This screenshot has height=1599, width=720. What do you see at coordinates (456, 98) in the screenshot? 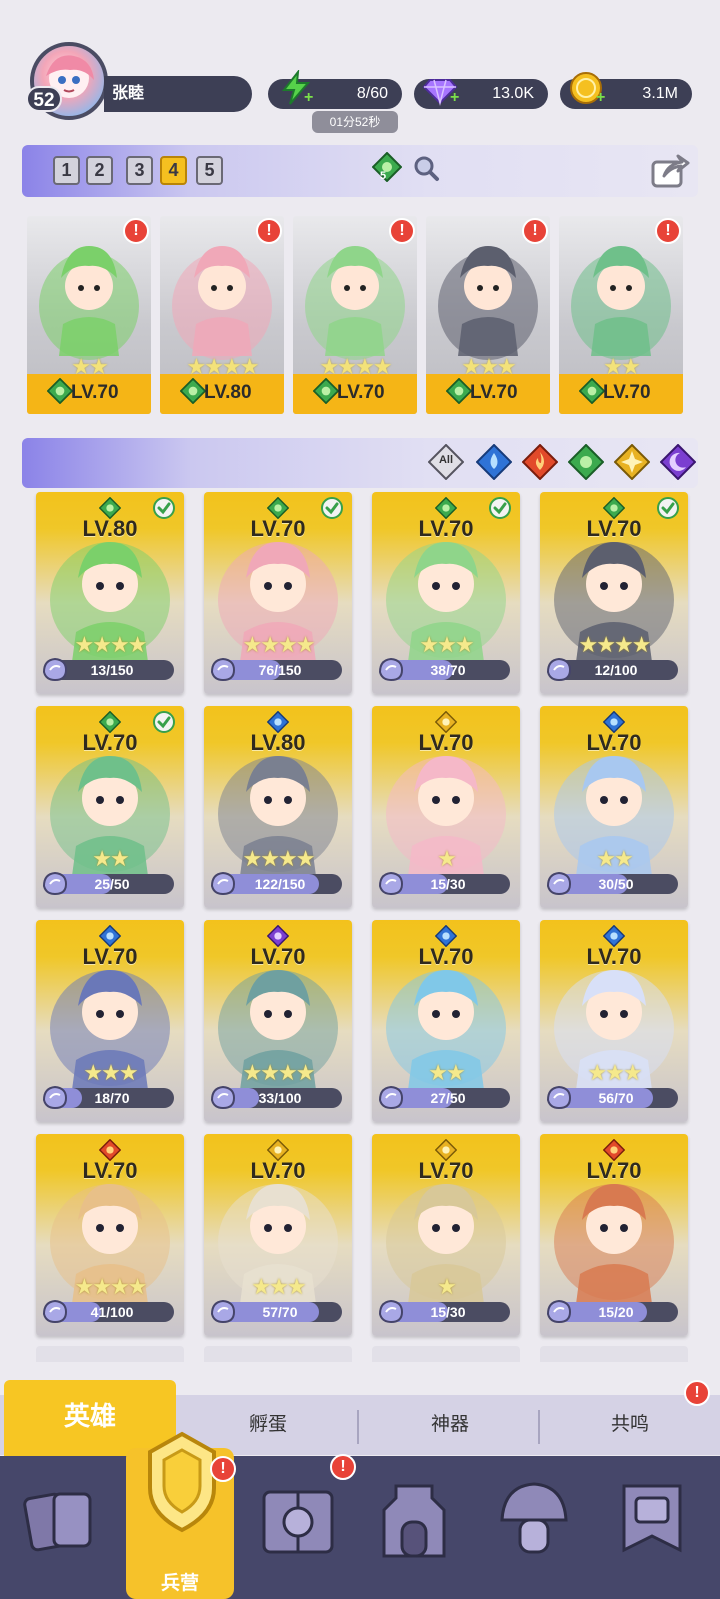
I see `gem-plus-icon: +` at bounding box center [456, 98].